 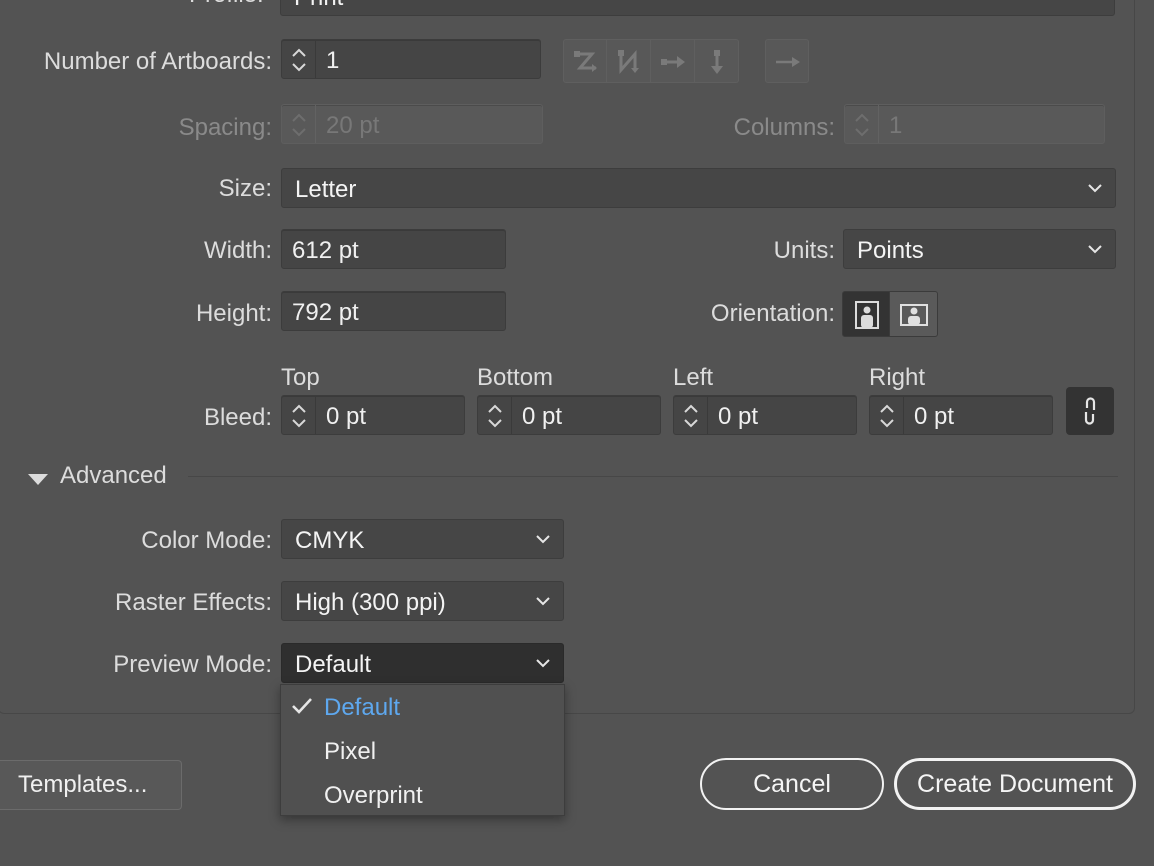 What do you see at coordinates (373, 796) in the screenshot?
I see `dropdown-option-overprint: Overprint` at bounding box center [373, 796].